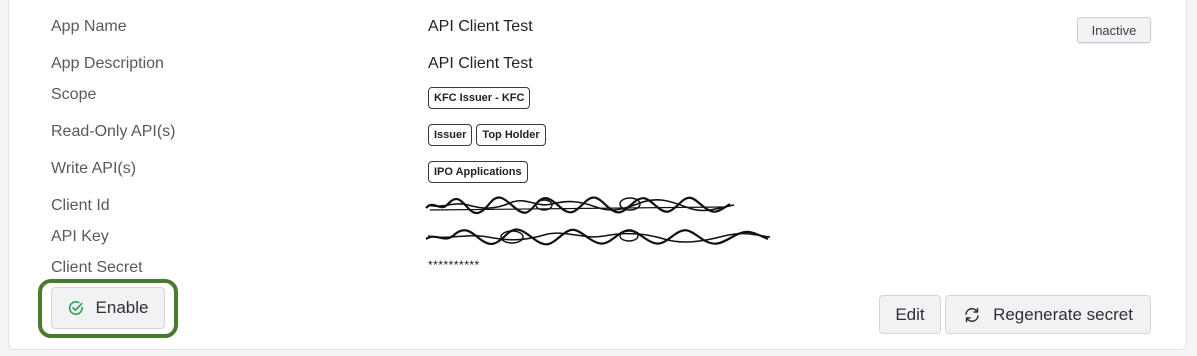 Image resolution: width=1197 pixels, height=356 pixels. What do you see at coordinates (598, 237) in the screenshot?
I see `api-key-redacted` at bounding box center [598, 237].